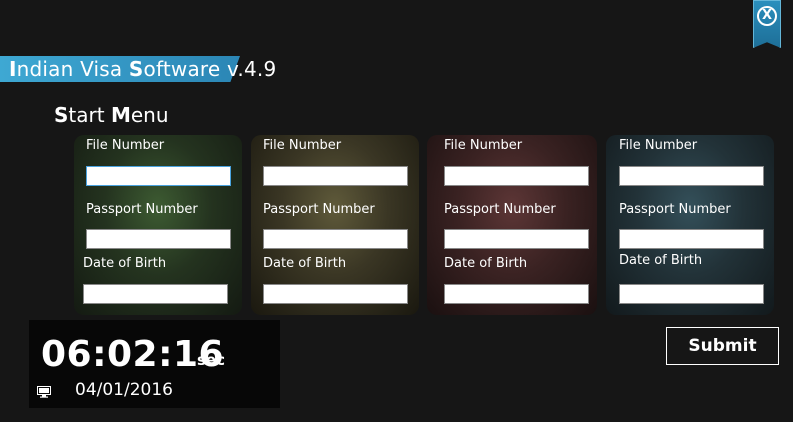 This screenshot has height=422, width=793. I want to click on close-icon: X, so click(767, 16).